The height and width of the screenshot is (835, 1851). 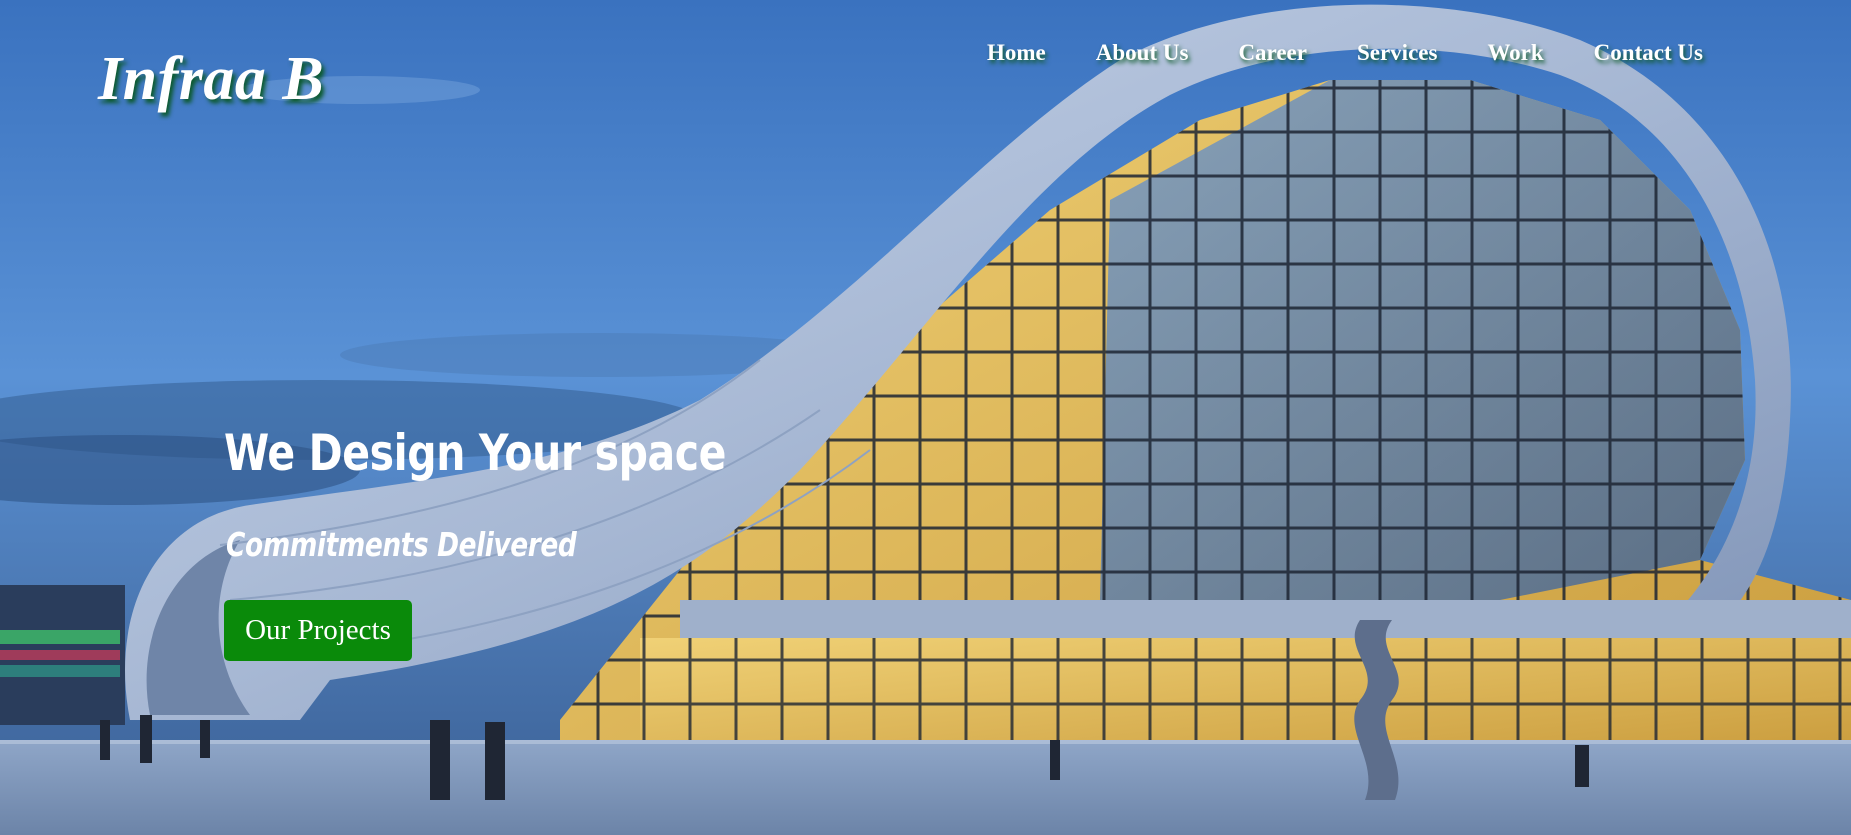 What do you see at coordinates (1397, 53) in the screenshot?
I see `nav-link-services: Services` at bounding box center [1397, 53].